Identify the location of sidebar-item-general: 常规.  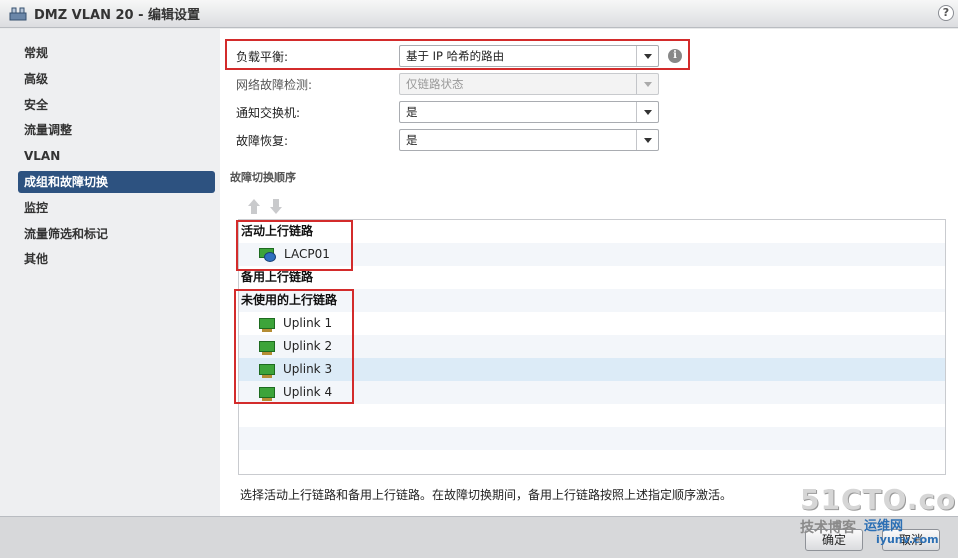
(116, 53).